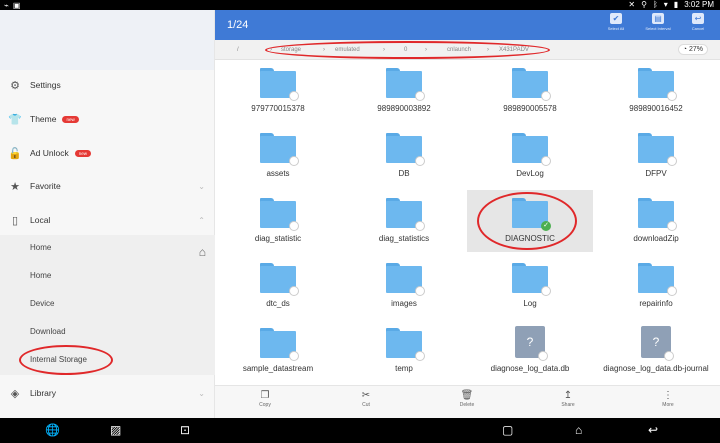 This screenshot has width=720, height=443. Describe the element at coordinates (656, 286) in the screenshot. I see `folder-item: repairinfo` at that location.